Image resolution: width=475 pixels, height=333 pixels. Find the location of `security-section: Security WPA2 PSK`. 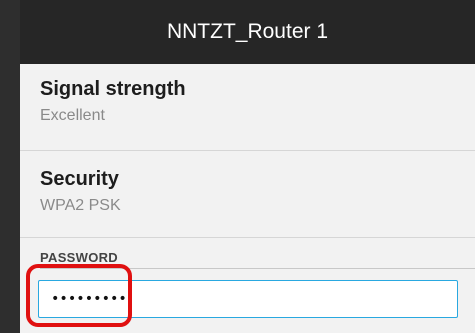

security-section: Security WPA2 PSK is located at coordinates (257, 191).